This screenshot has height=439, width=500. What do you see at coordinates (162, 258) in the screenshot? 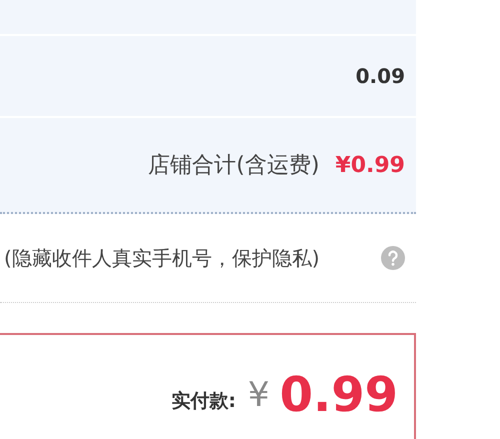
I see `privacy-note: (隐藏收件人真实手机号，保护隐私)` at bounding box center [162, 258].